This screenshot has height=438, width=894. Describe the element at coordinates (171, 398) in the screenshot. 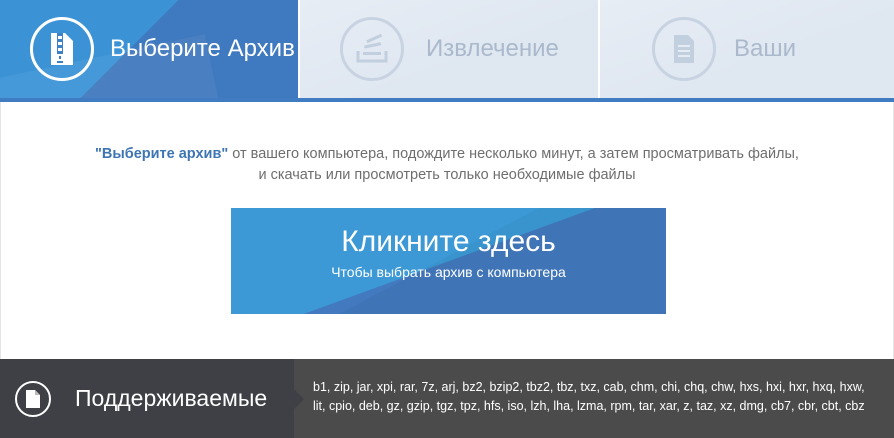

I see `supported-label: Поддерживаемые` at that location.